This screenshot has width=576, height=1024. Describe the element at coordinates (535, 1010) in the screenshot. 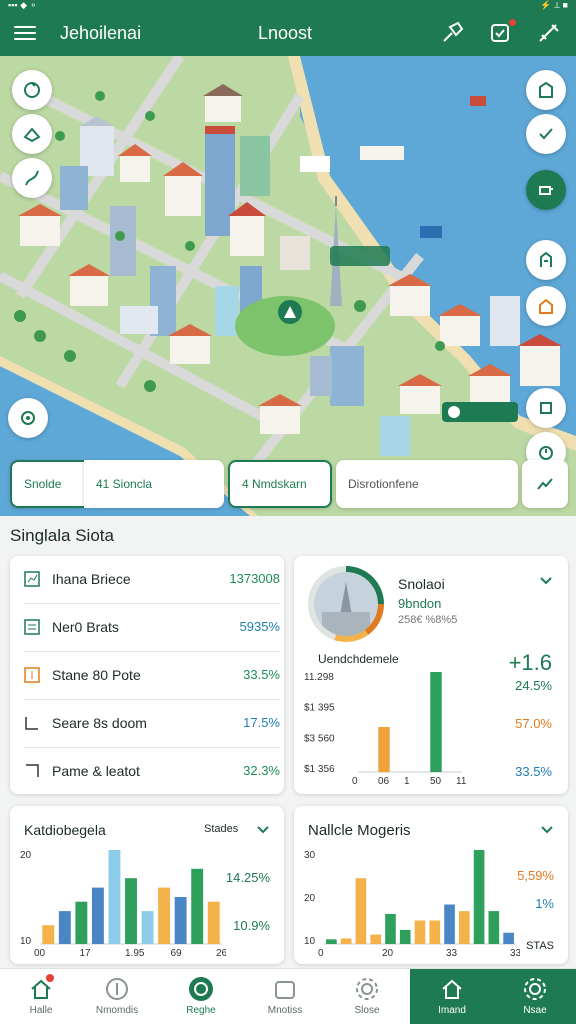

I see `nav-label: Nsae` at that location.